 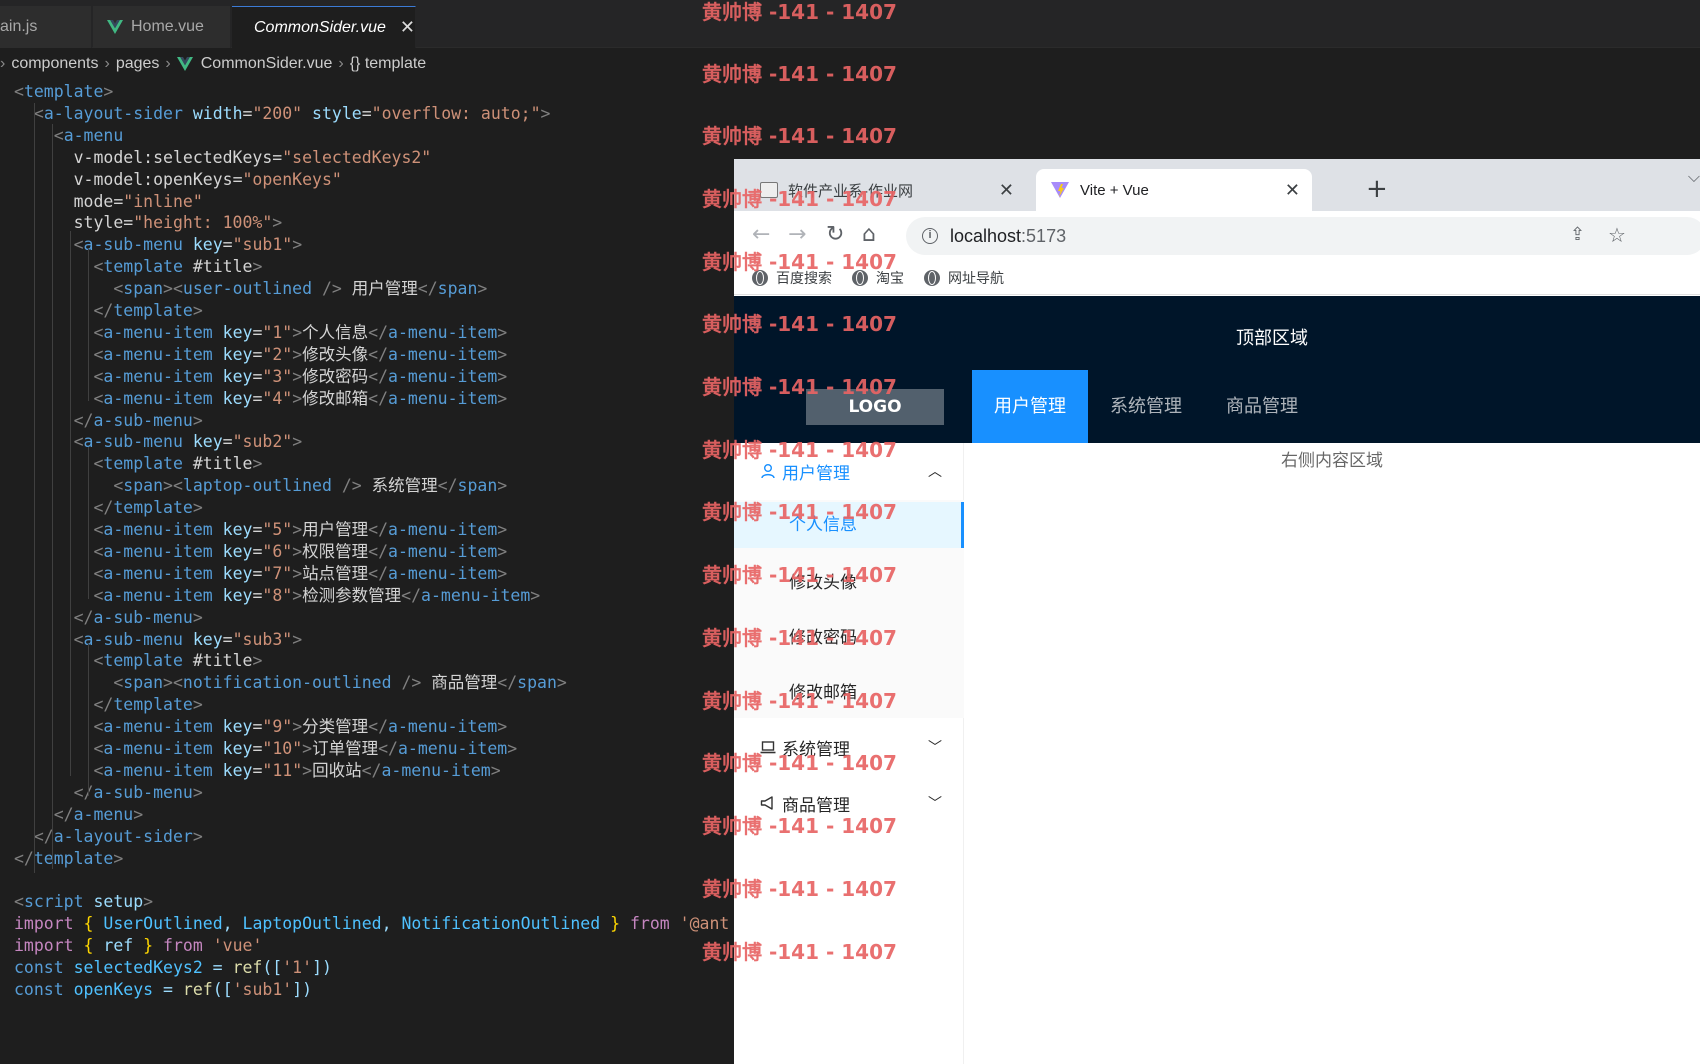 I want to click on editor-tab-home-vue: Home.vue, so click(x=162, y=27).